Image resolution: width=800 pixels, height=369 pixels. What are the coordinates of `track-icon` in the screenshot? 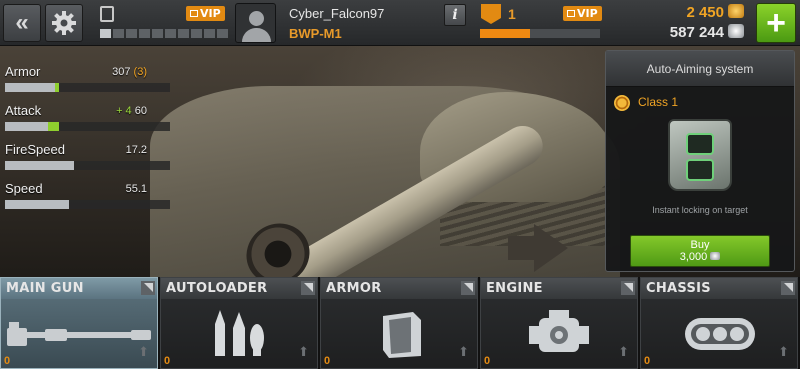 It's located at (720, 336).